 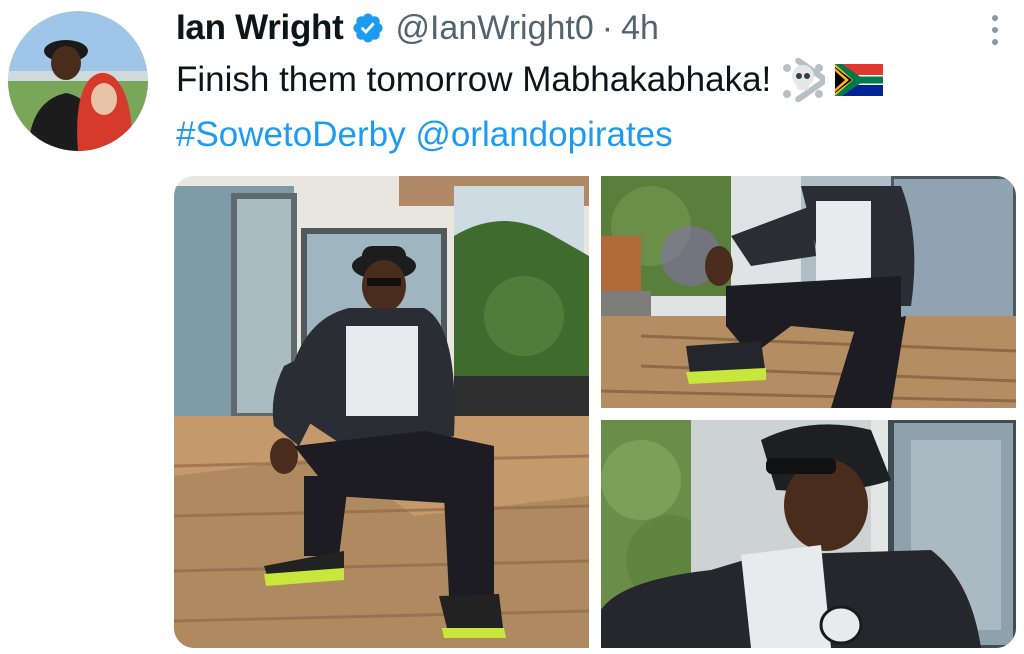 I want to click on photo-2-image, so click(x=808, y=292).